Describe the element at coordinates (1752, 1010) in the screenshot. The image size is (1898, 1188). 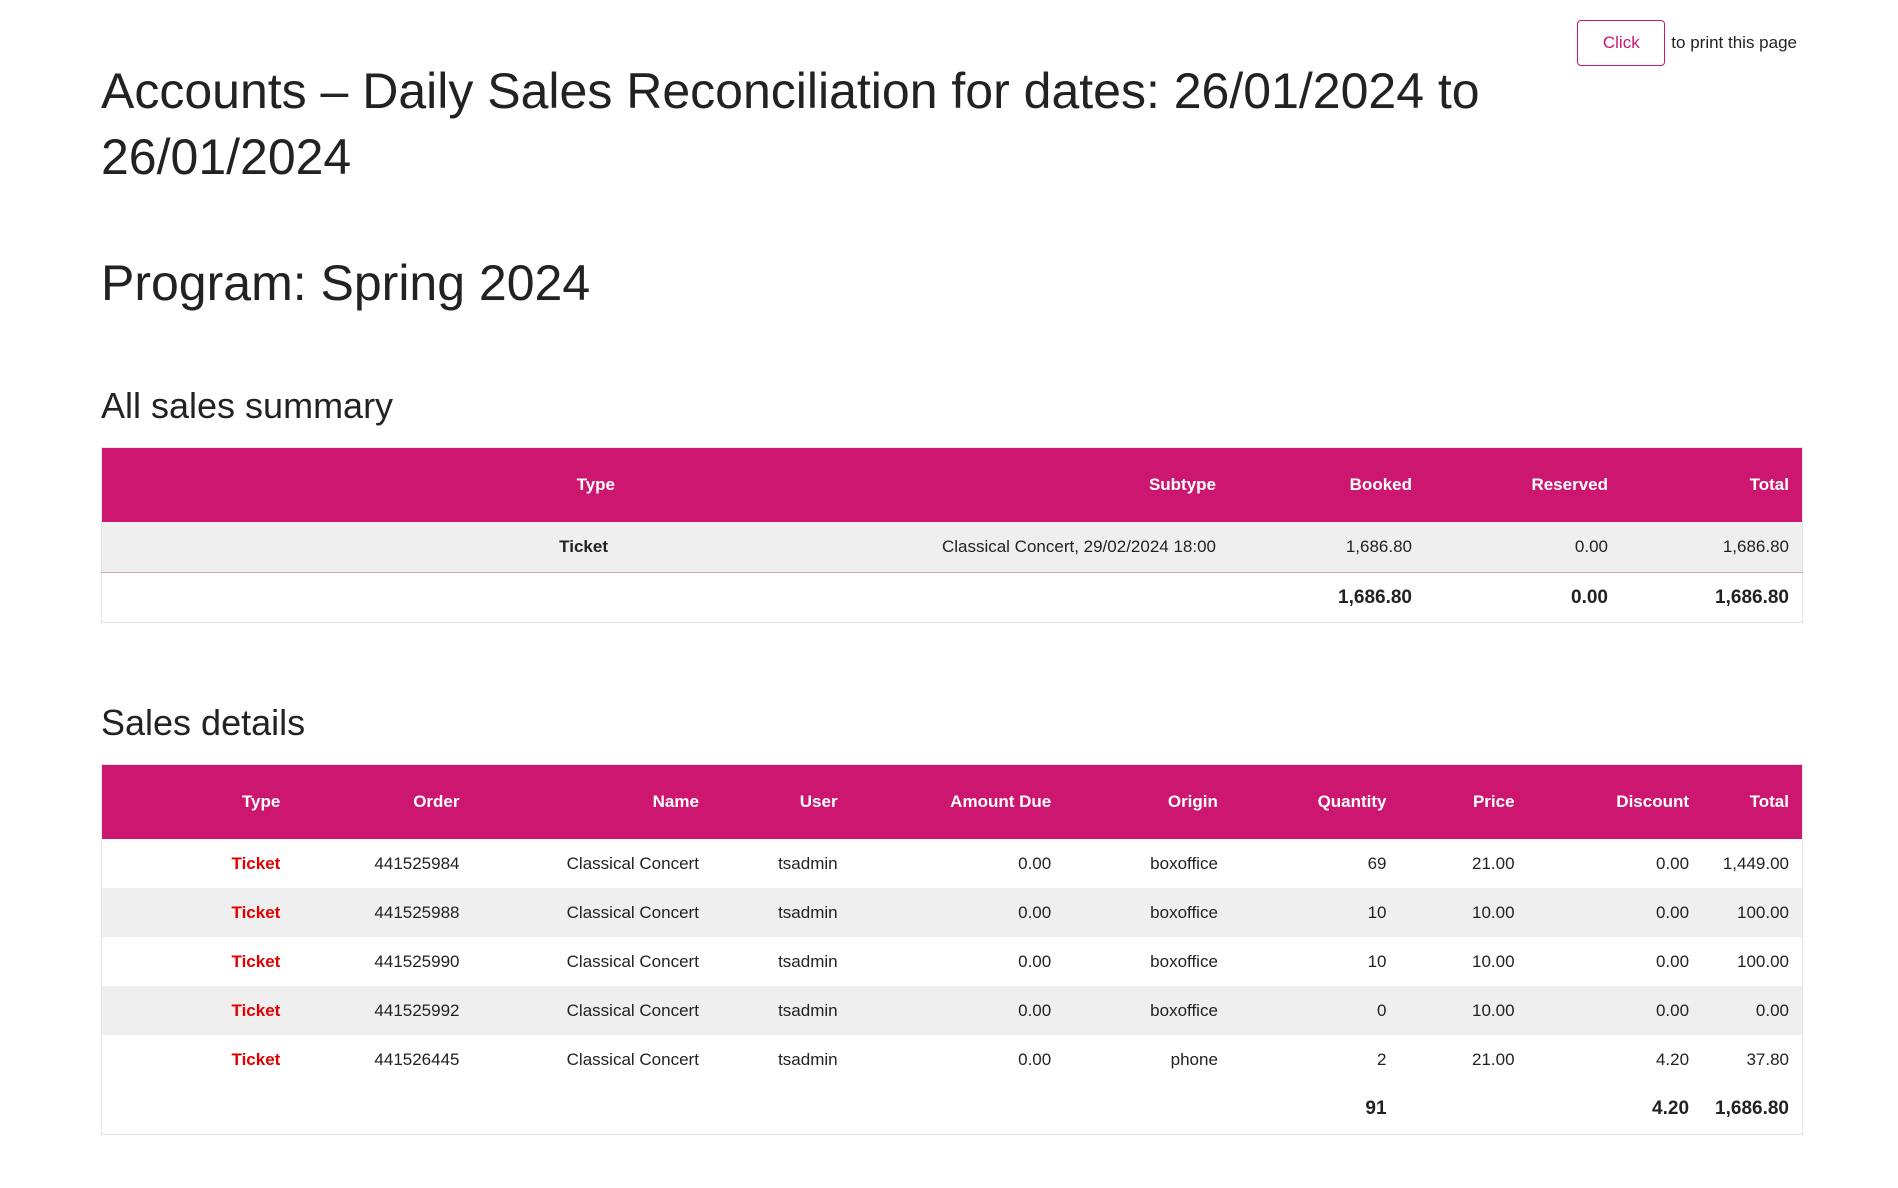
I see `details-total-cell: 0.00` at that location.